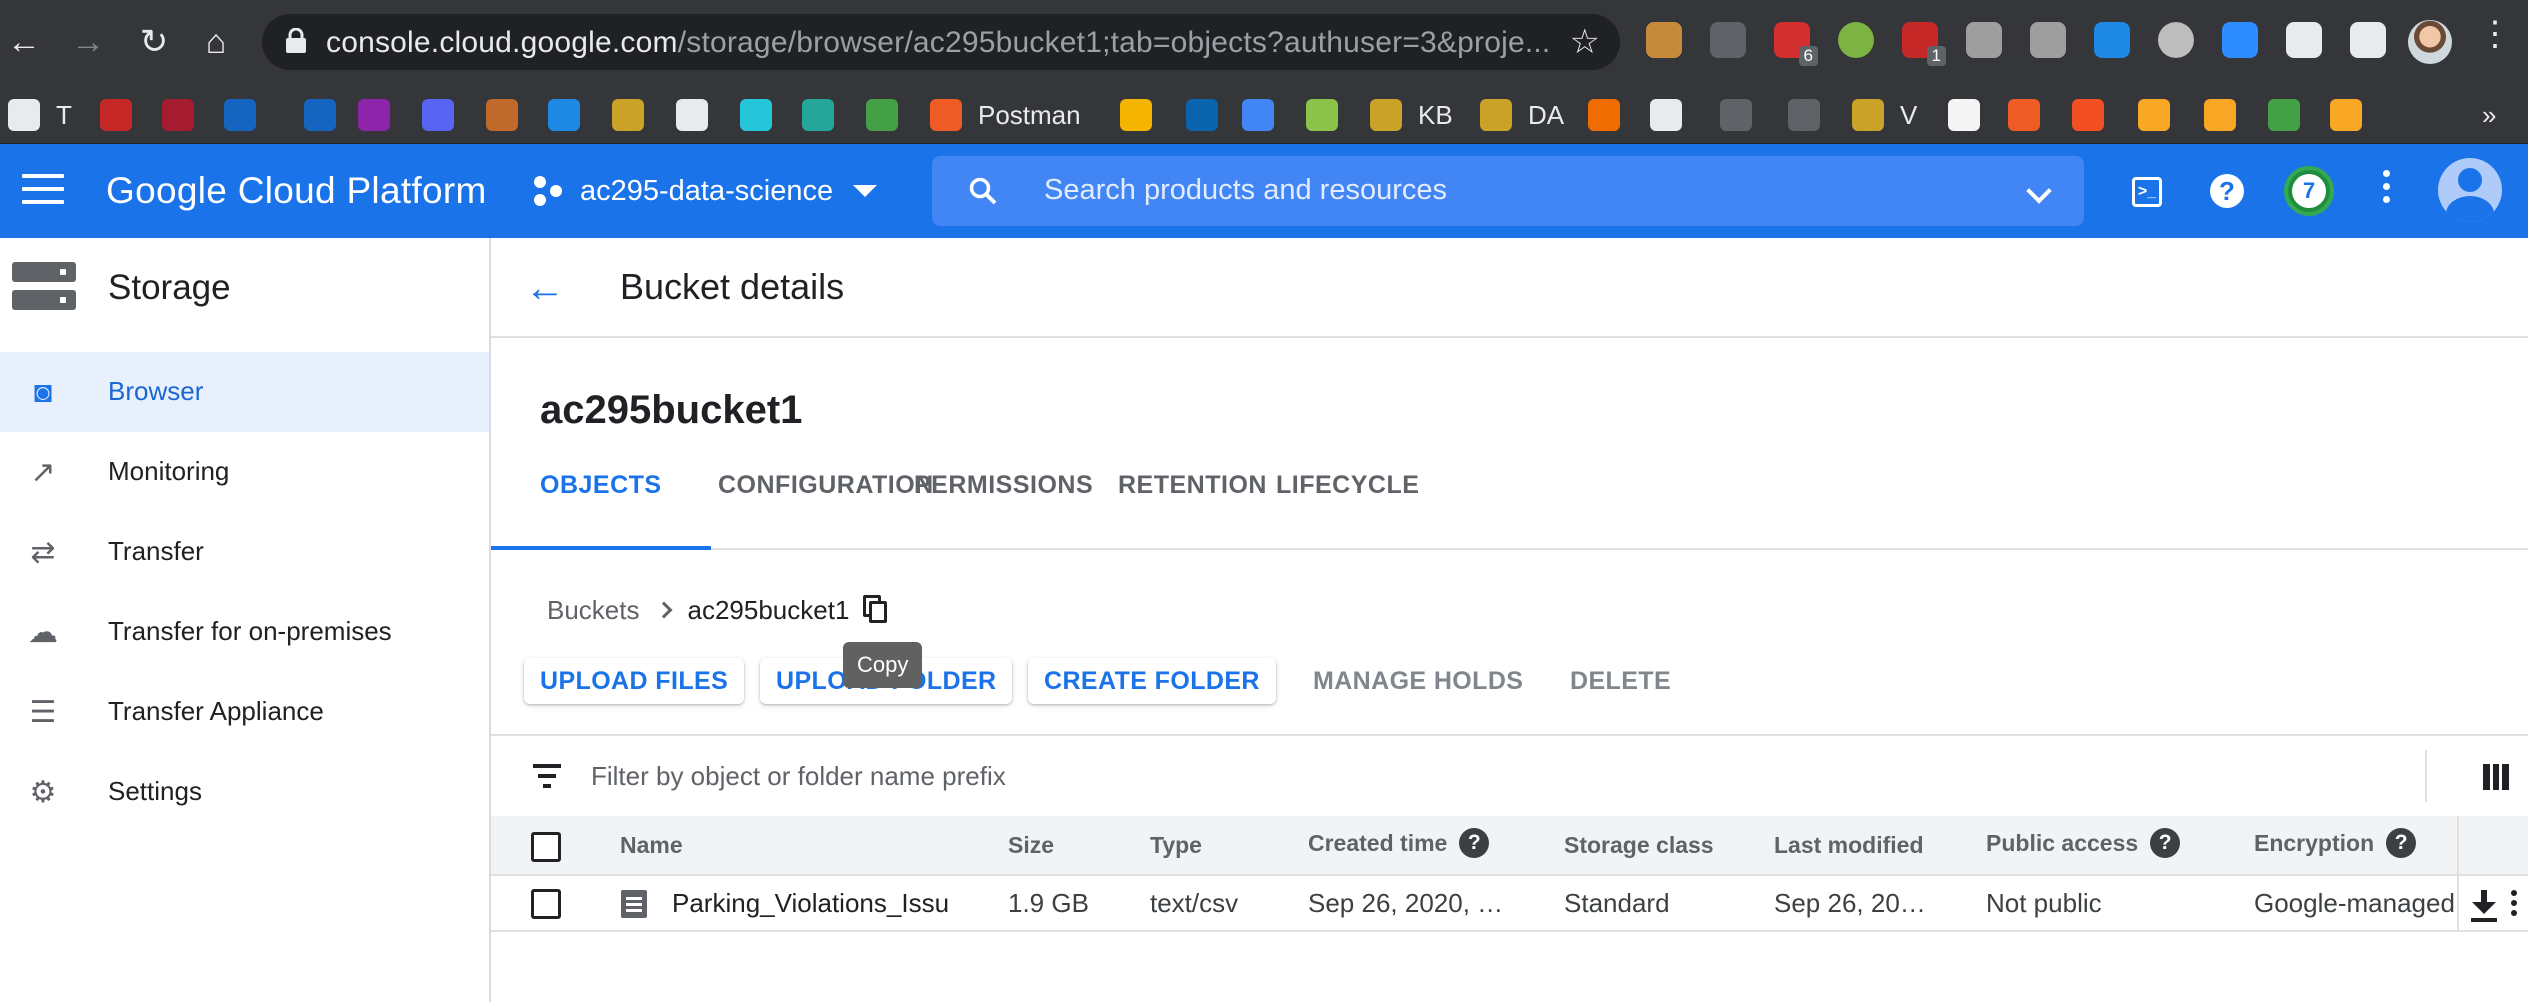 The width and height of the screenshot is (2528, 1002). Describe the element at coordinates (216, 42) in the screenshot. I see `home-icon: ⌂` at that location.